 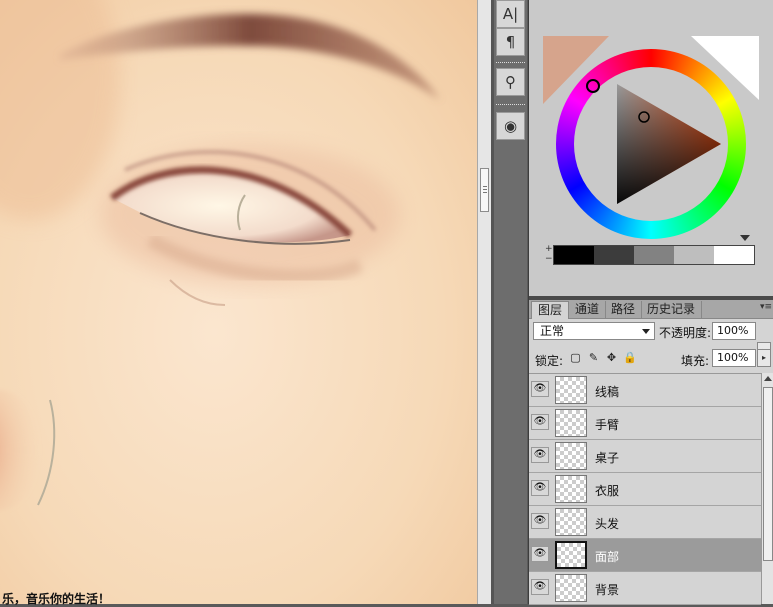 I want to click on lock-label: 锁定:, so click(x=549, y=361).